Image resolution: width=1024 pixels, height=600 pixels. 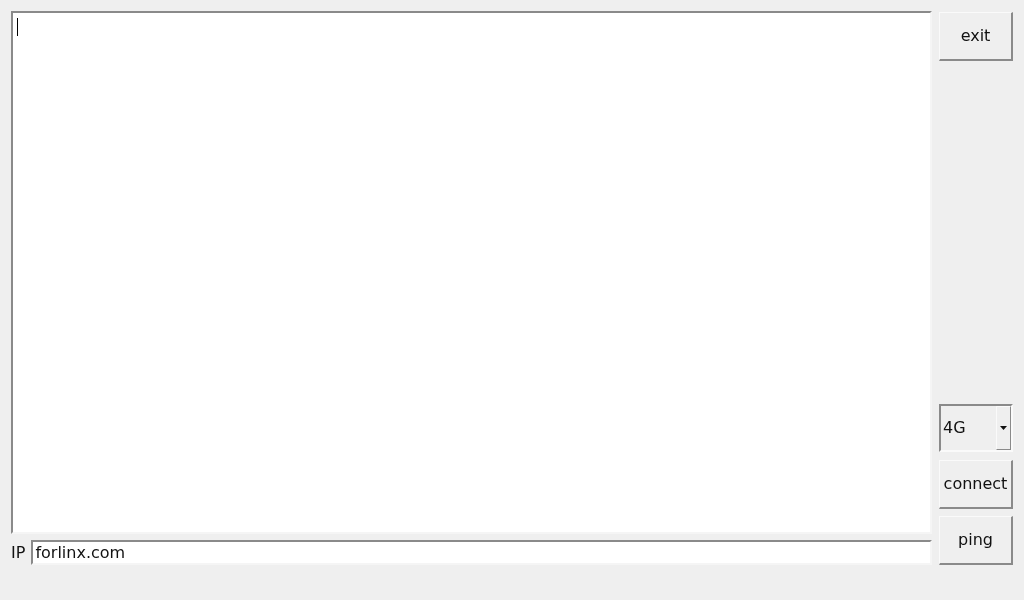 I want to click on dropdown-arrow-icon, so click(x=1003, y=428).